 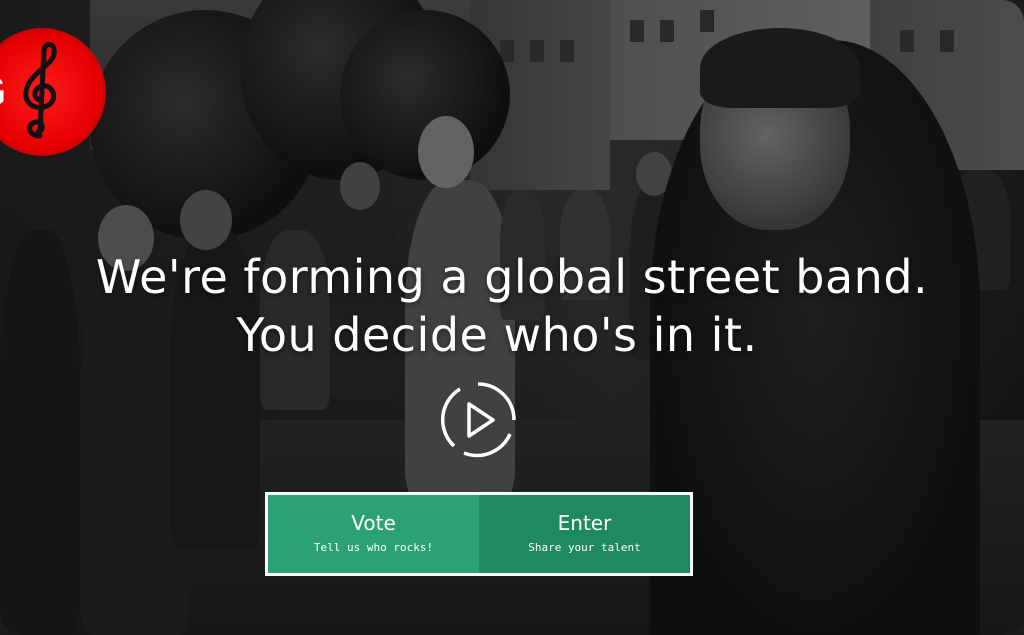 What do you see at coordinates (584, 547) in the screenshot?
I see `enter-button-subtitle: Share your talent` at bounding box center [584, 547].